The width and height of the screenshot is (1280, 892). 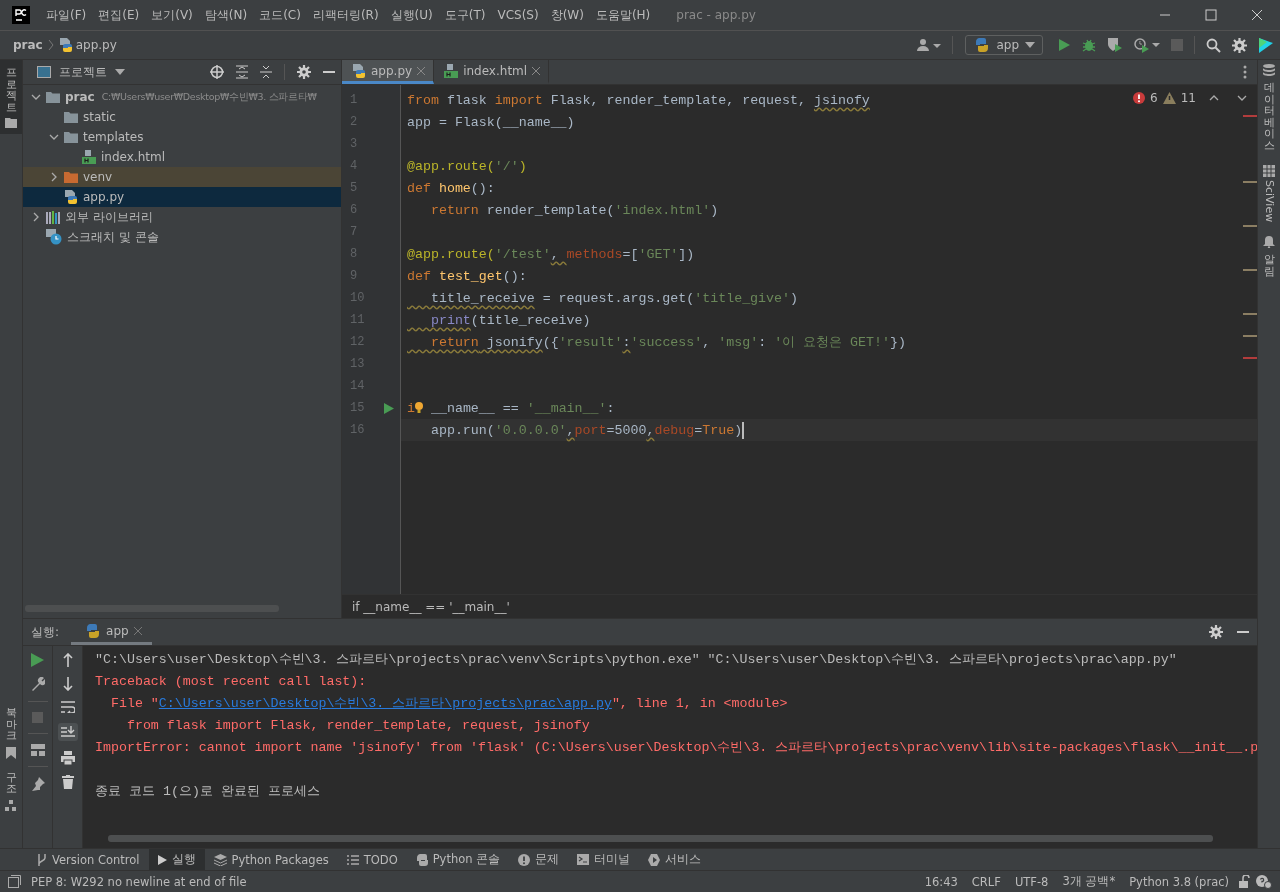 What do you see at coordinates (67, 732) in the screenshot?
I see `scroll-to-end-icon` at bounding box center [67, 732].